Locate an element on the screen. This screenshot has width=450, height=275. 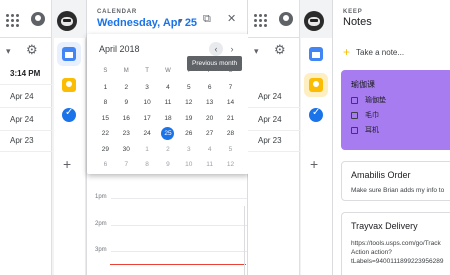
checklist-item: 瑜伽垫 is located at coordinates (396, 97).